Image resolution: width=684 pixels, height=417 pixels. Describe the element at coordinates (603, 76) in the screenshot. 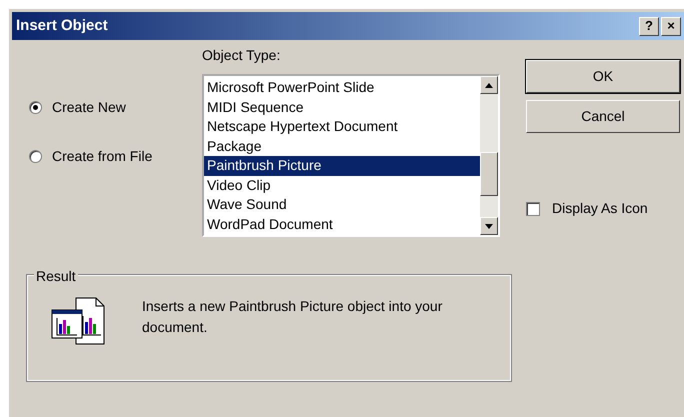

I see `ok-button: OK` at that location.